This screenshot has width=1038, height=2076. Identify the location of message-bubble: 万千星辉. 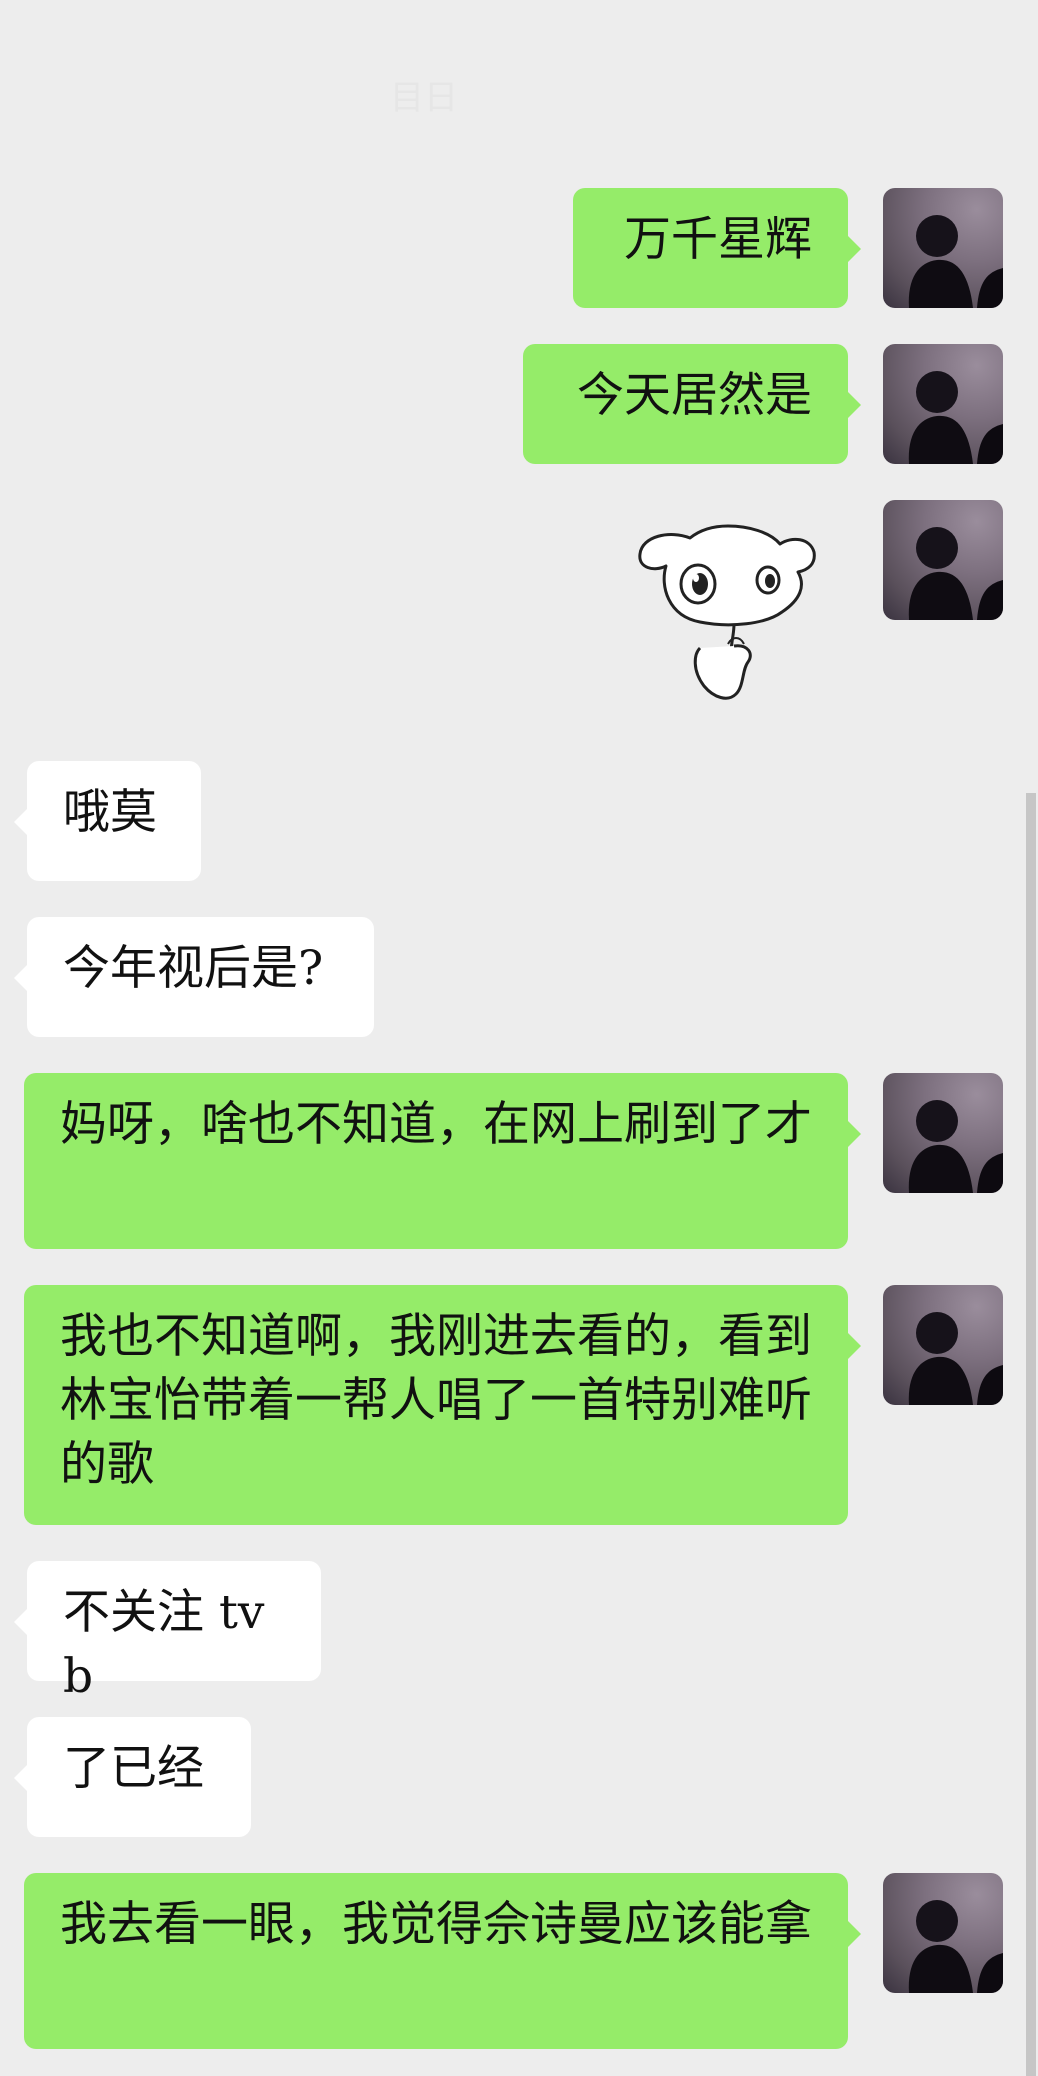
(717, 248).